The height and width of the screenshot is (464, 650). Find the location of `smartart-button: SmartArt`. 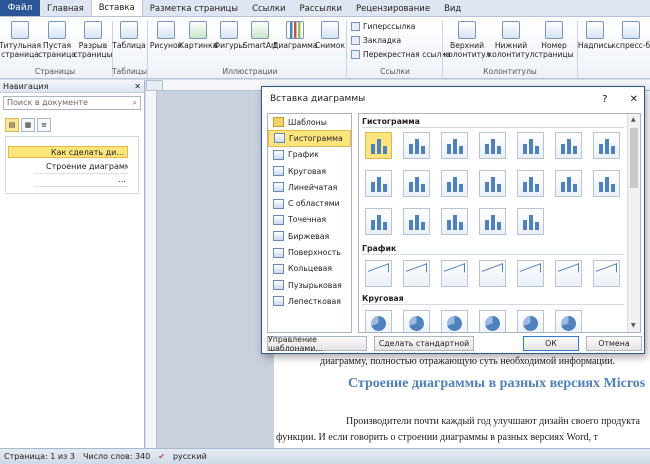

smartart-button: SmartArt is located at coordinates (260, 35).